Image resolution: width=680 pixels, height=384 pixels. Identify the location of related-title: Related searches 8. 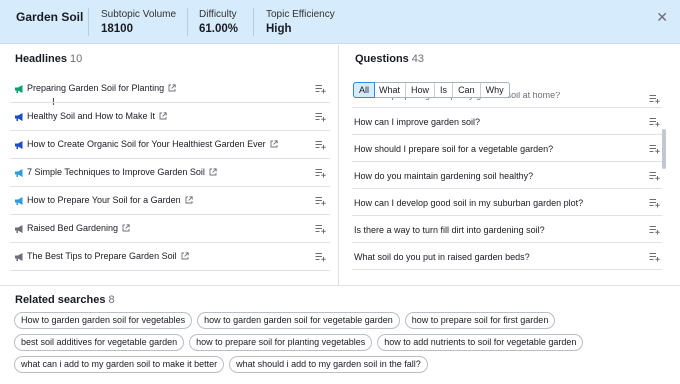
(65, 300).